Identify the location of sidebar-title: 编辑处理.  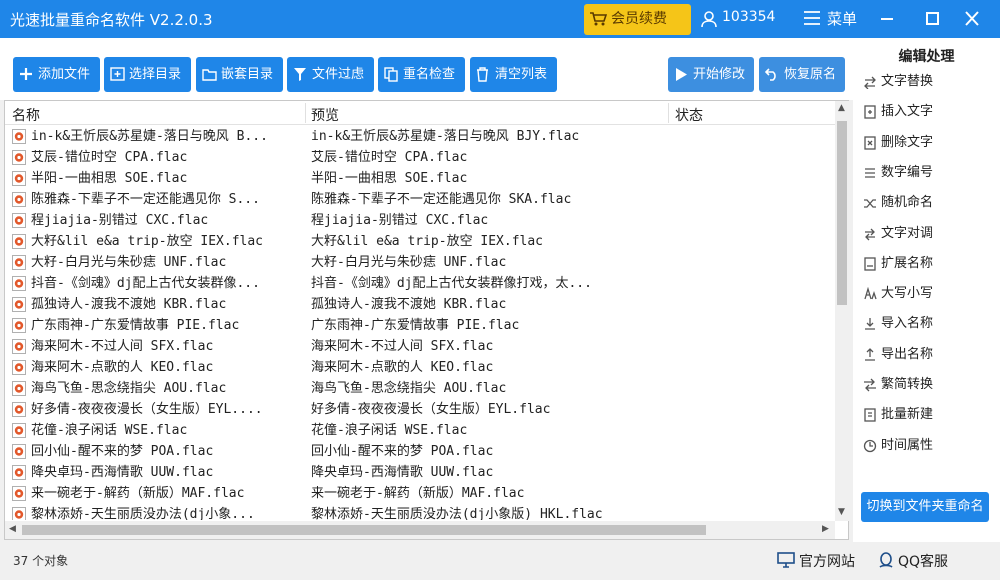
(926, 57).